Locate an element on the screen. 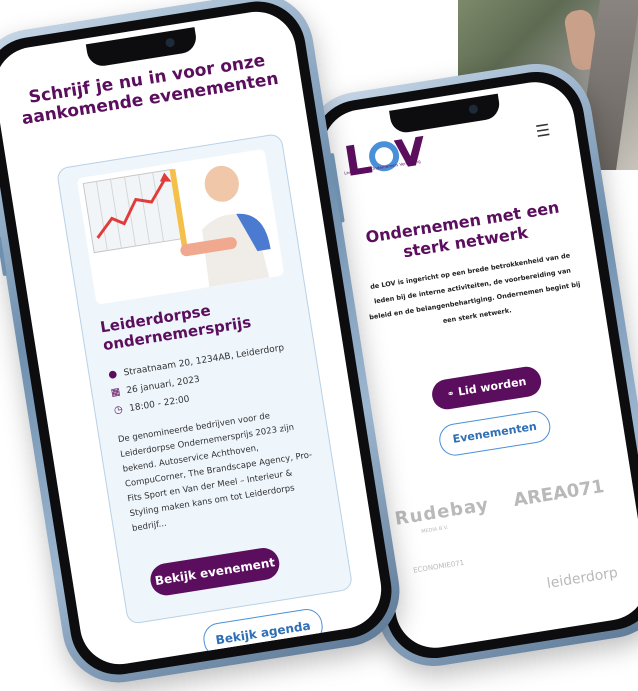  clock-icon: ◷ is located at coordinates (118, 410).